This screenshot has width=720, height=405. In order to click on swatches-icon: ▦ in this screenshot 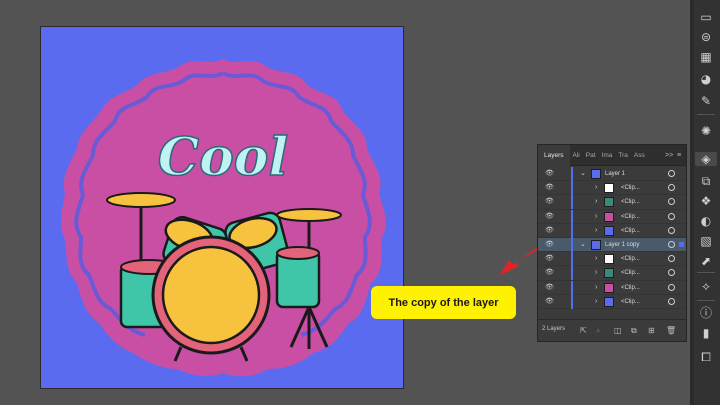, I will do `click(706, 57)`.